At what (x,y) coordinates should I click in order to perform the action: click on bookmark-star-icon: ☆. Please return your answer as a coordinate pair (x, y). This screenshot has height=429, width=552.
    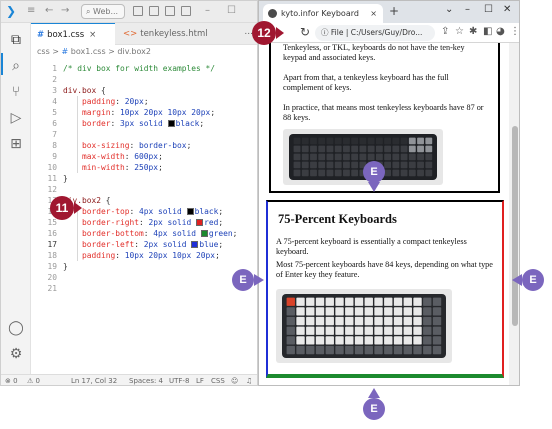
    Looking at the image, I should click on (459, 31).